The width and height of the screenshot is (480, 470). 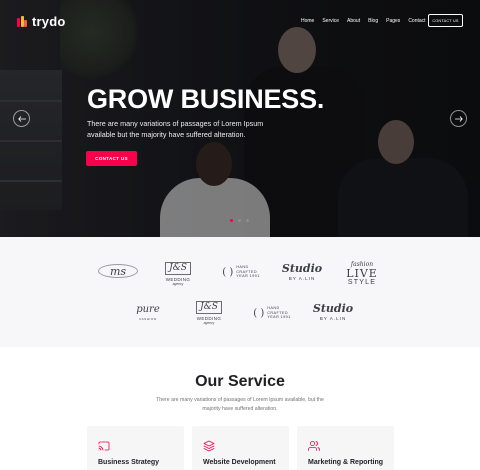 What do you see at coordinates (373, 21) in the screenshot?
I see `nav-item-blog: Blog` at bounding box center [373, 21].